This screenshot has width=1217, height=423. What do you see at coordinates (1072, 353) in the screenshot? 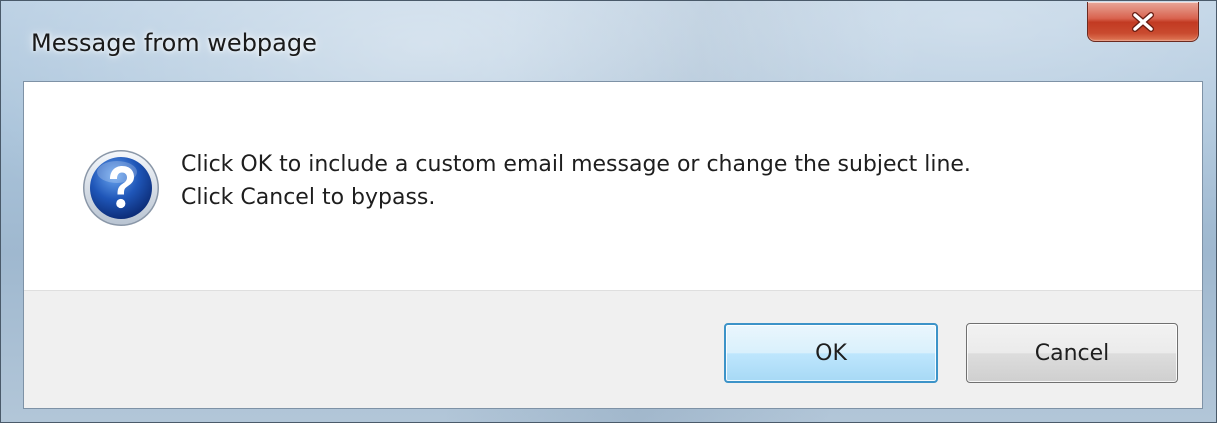
I see `cancel-button: Cancel` at bounding box center [1072, 353].